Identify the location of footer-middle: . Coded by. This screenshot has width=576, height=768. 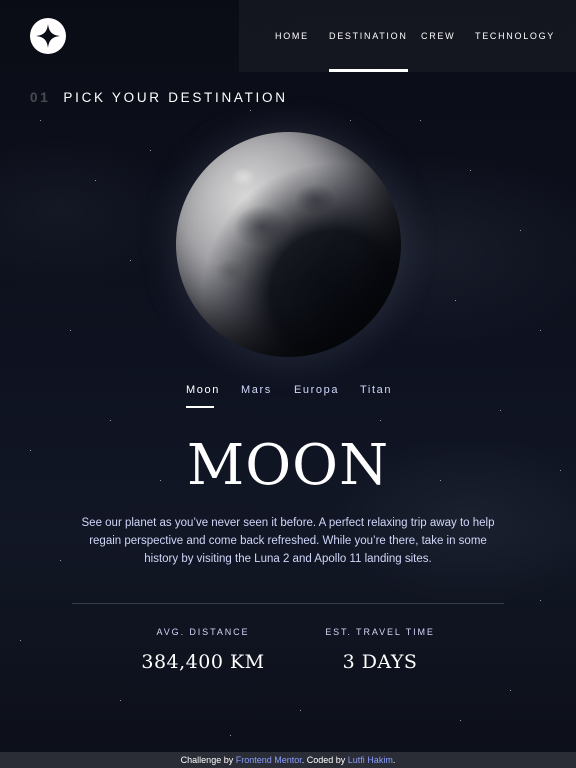
(324, 760).